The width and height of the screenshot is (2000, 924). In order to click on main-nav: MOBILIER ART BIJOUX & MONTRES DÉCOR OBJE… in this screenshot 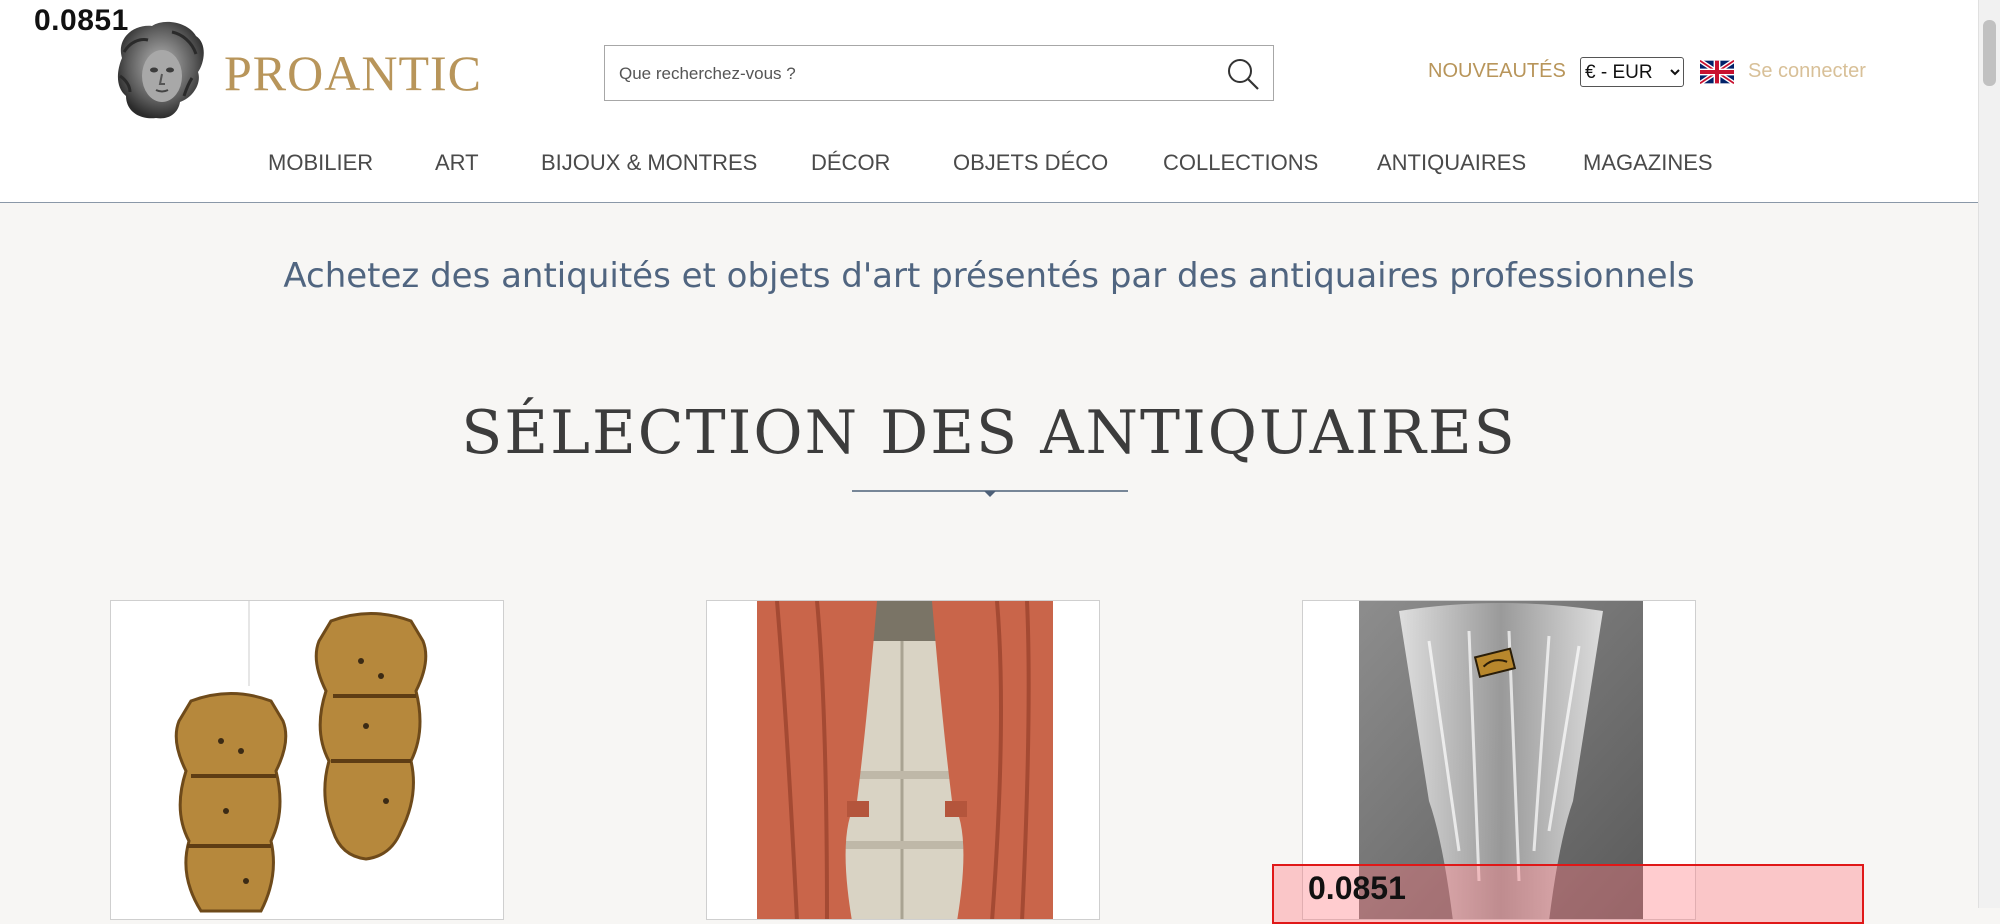, I will do `click(989, 165)`.